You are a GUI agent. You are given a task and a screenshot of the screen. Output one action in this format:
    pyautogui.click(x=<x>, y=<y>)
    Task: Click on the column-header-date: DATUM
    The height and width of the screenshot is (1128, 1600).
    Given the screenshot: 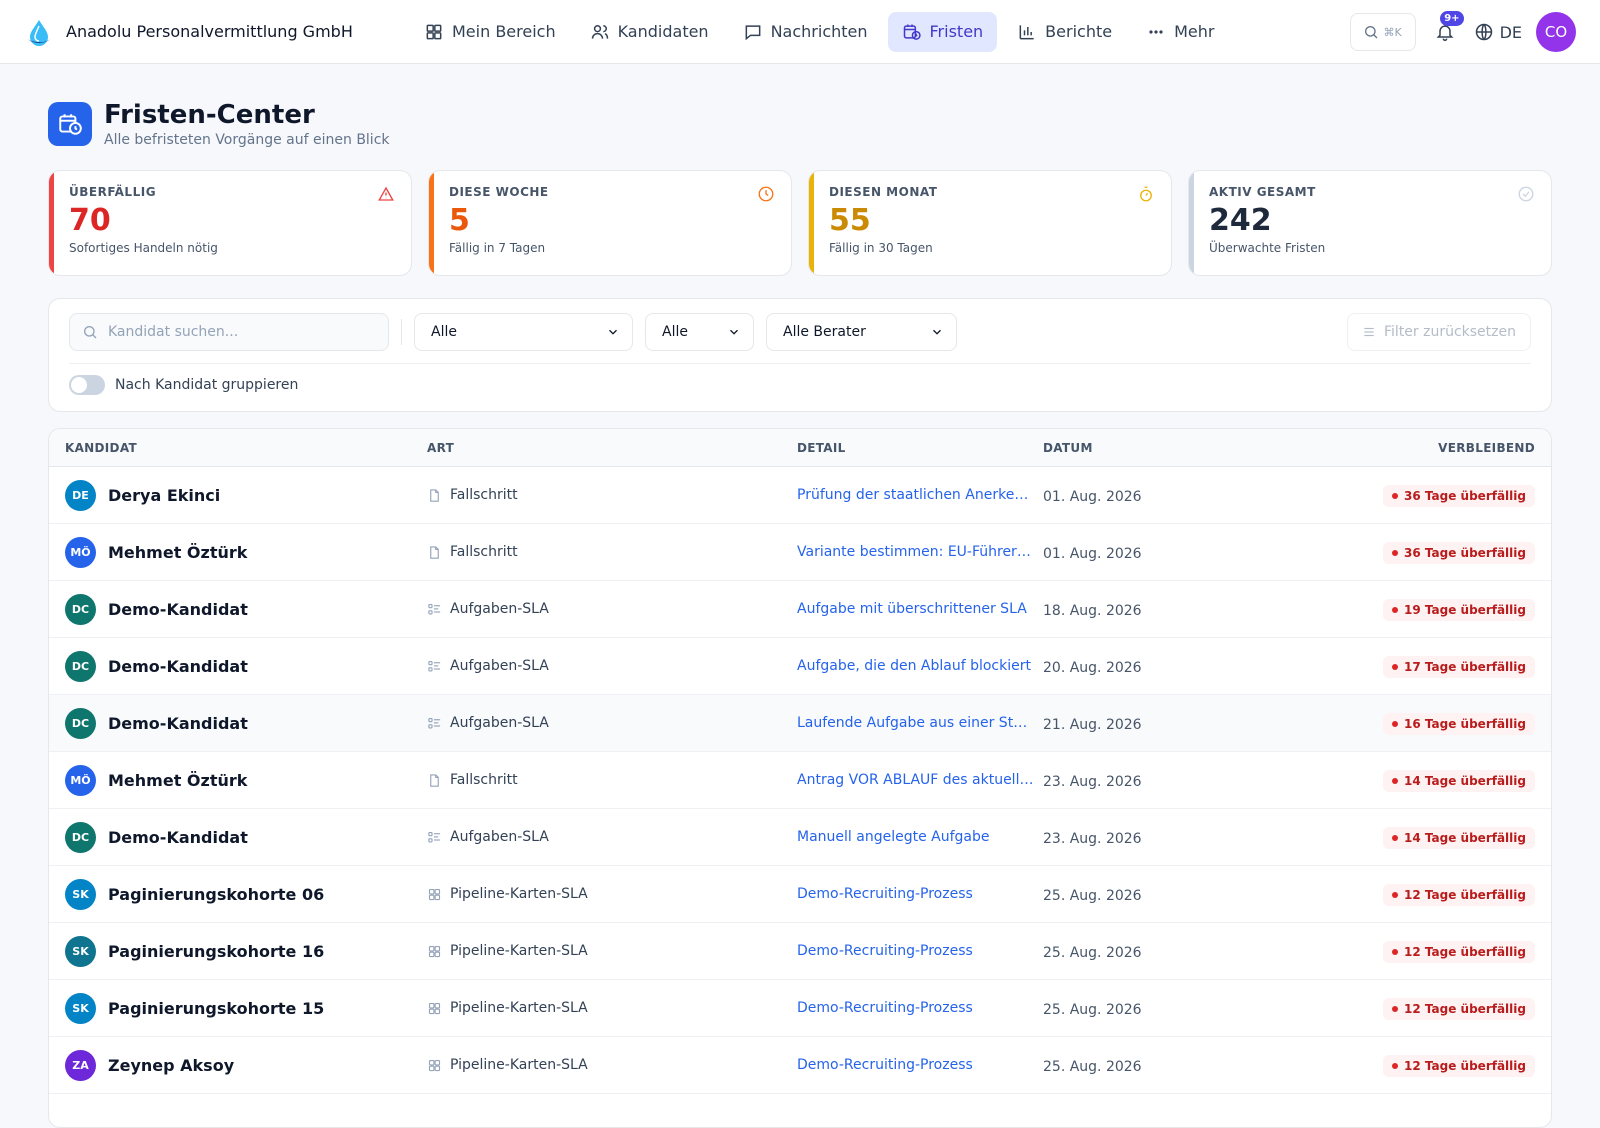 What is the action you would take?
    pyautogui.click(x=1135, y=448)
    